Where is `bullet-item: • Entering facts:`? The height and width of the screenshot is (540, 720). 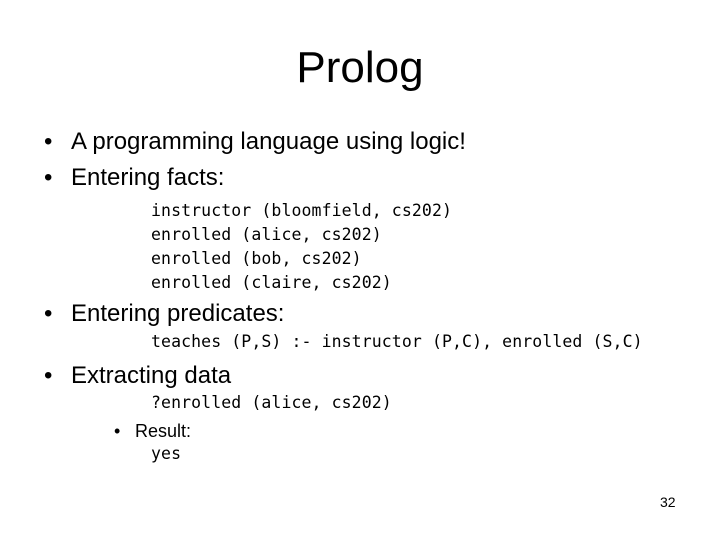 bullet-item: • Entering facts: is located at coordinates (134, 178).